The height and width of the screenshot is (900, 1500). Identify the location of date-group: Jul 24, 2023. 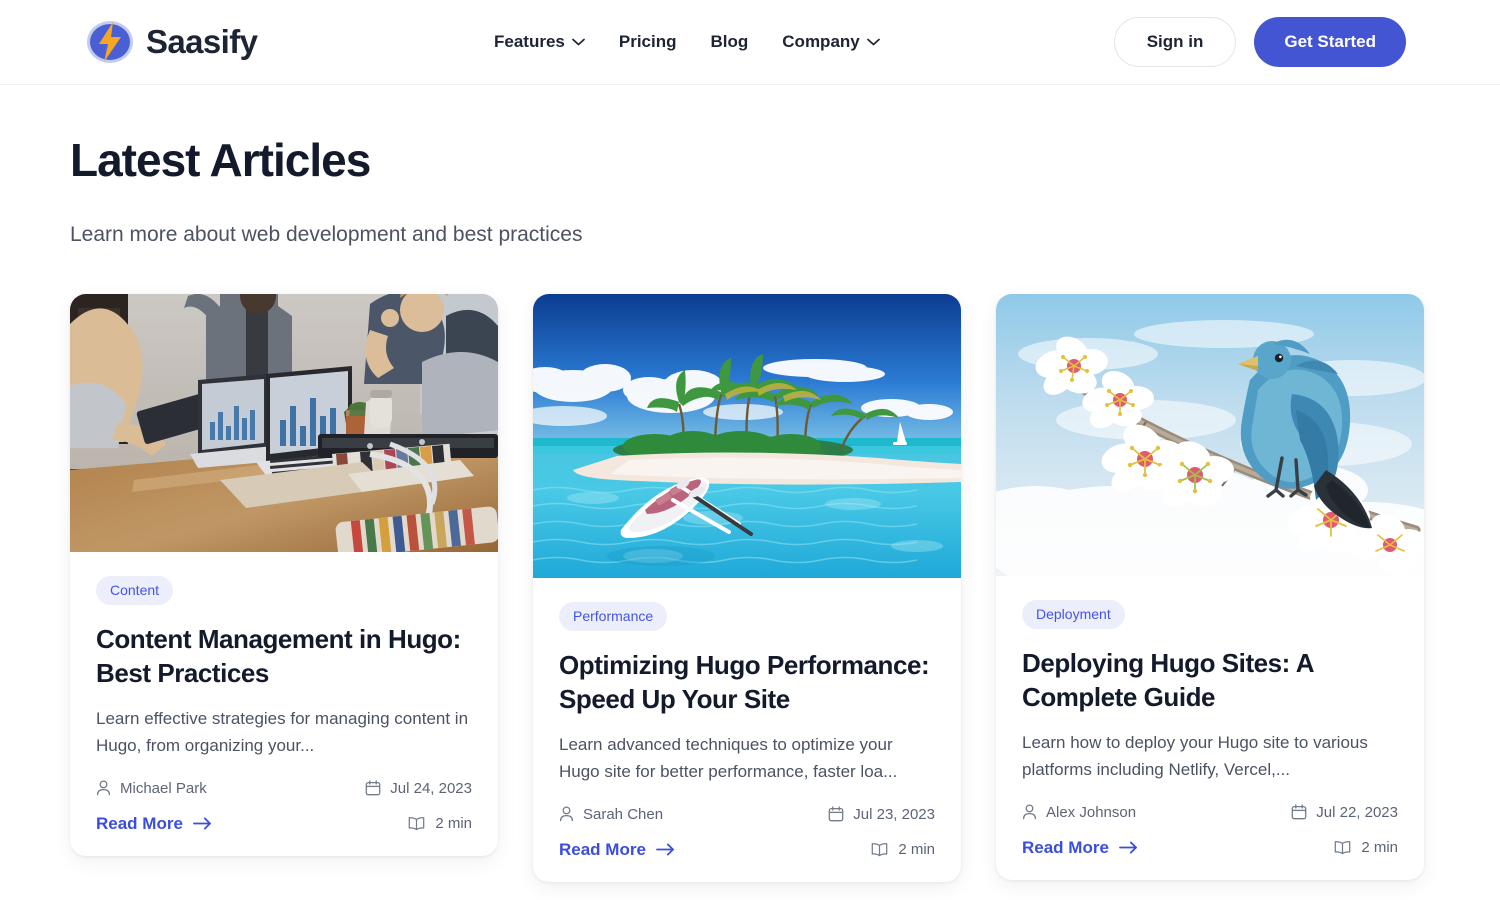
(418, 788).